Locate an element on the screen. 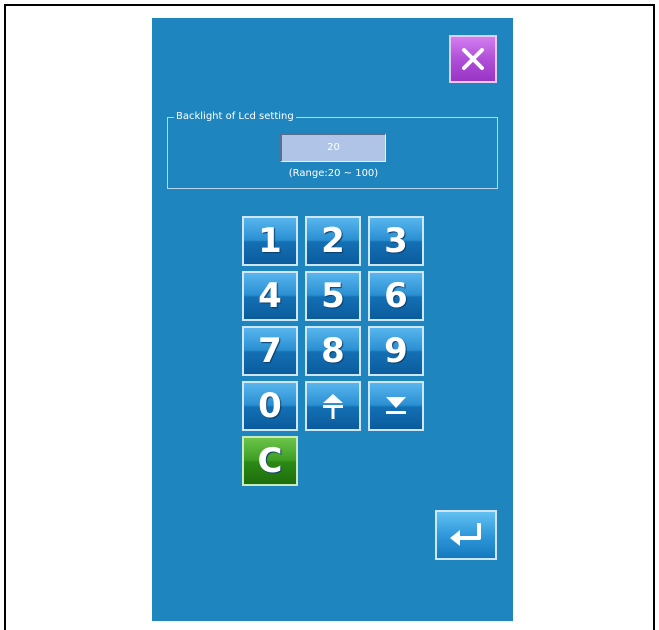 The image size is (659, 630). increase-button is located at coordinates (333, 406).